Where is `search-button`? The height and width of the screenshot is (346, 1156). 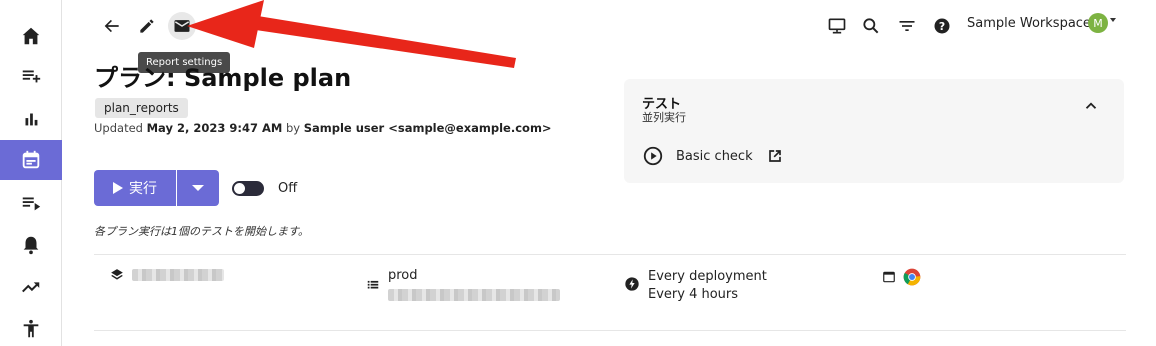 search-button is located at coordinates (871, 26).